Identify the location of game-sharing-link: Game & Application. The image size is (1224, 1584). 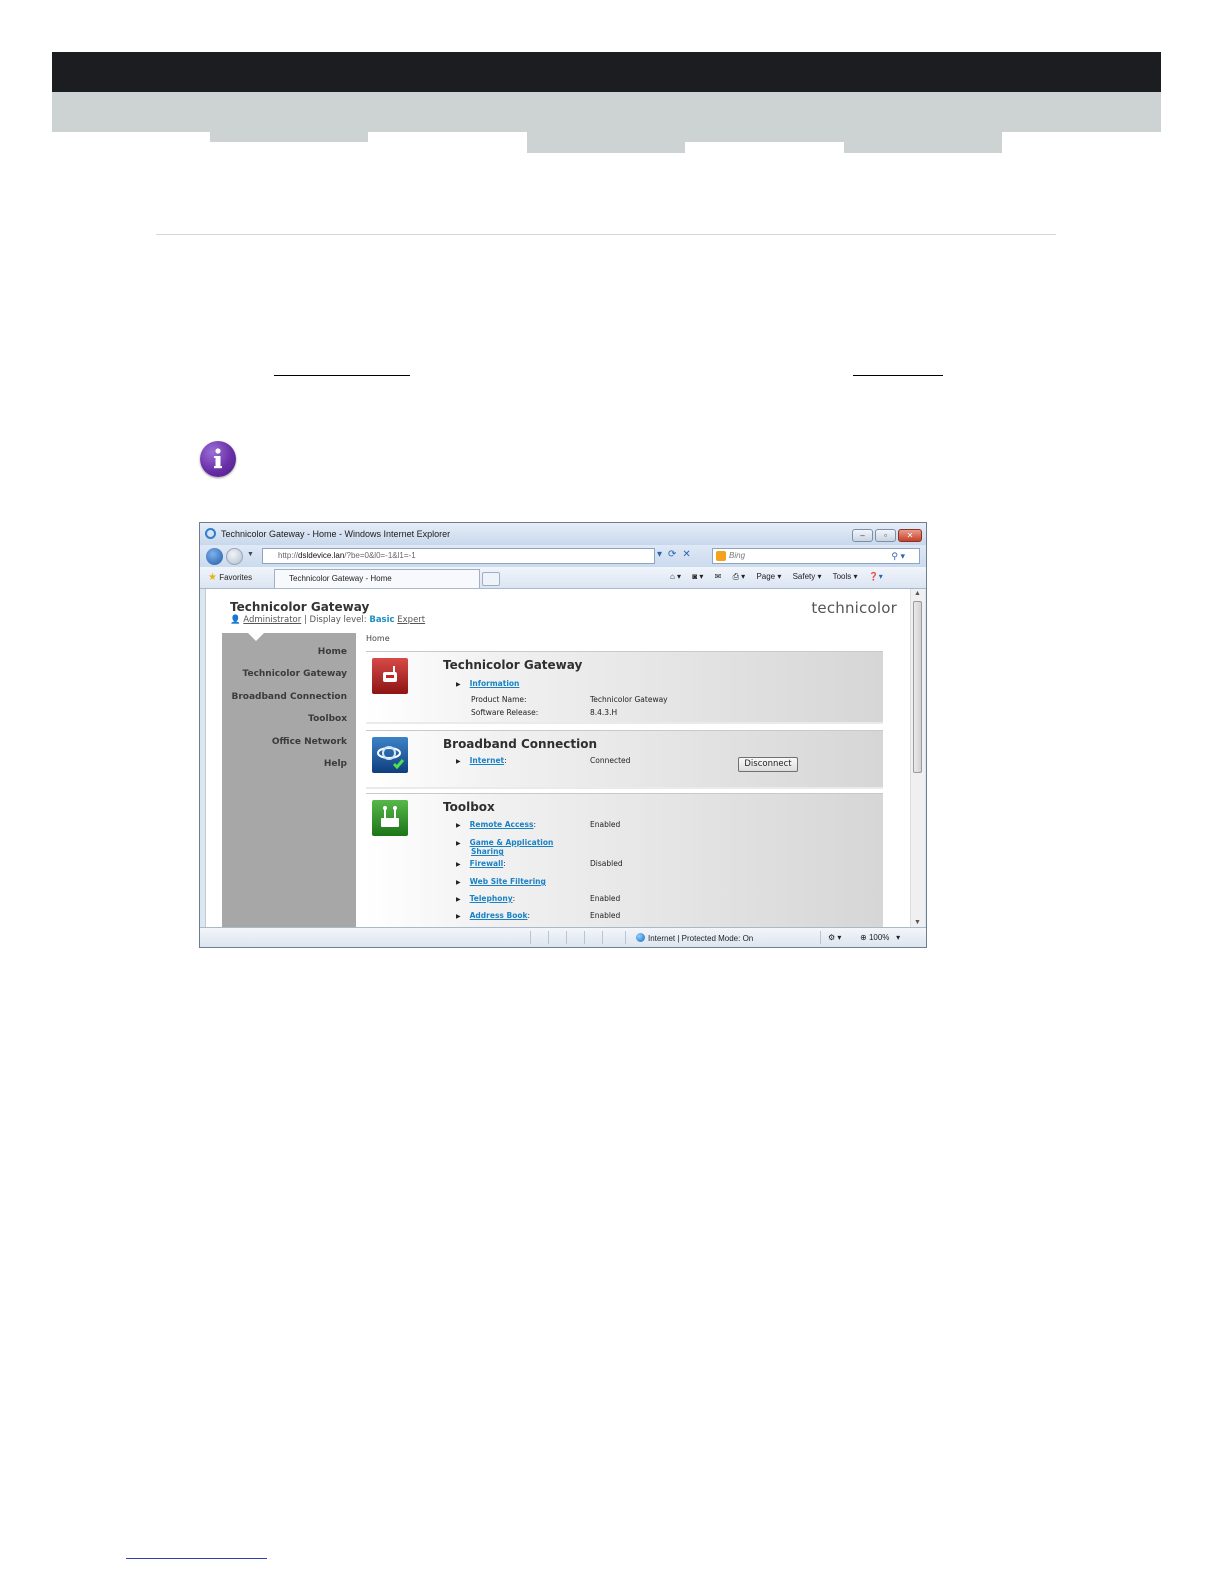
(512, 842).